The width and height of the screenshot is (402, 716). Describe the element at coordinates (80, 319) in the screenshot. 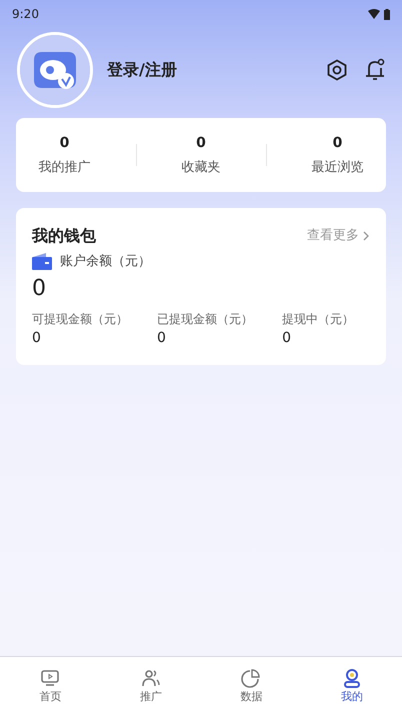

I see `amount-label: 可提现金额（元）` at that location.